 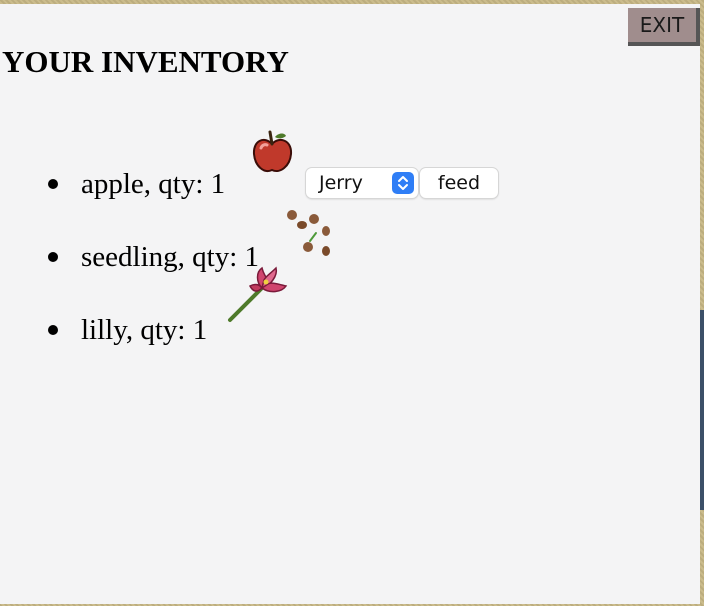 I want to click on chevron-up-down-icon, so click(x=403, y=183).